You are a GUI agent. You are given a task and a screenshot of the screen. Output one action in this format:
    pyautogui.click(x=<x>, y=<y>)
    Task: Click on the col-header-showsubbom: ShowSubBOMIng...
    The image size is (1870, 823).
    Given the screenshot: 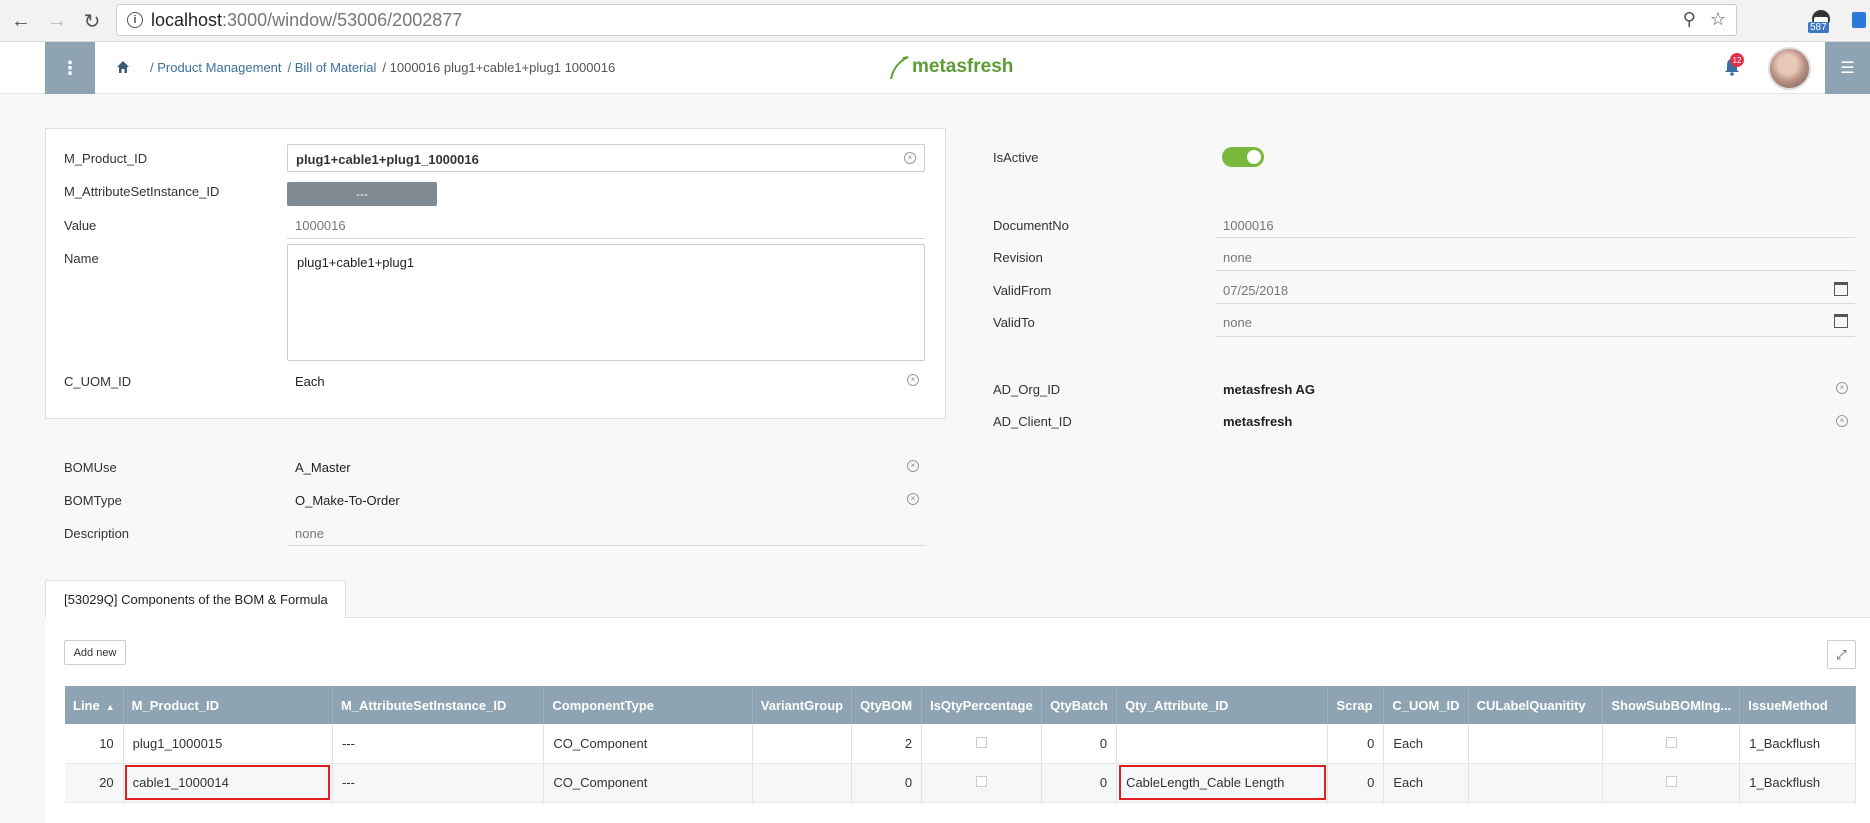 What is the action you would take?
    pyautogui.click(x=1671, y=705)
    